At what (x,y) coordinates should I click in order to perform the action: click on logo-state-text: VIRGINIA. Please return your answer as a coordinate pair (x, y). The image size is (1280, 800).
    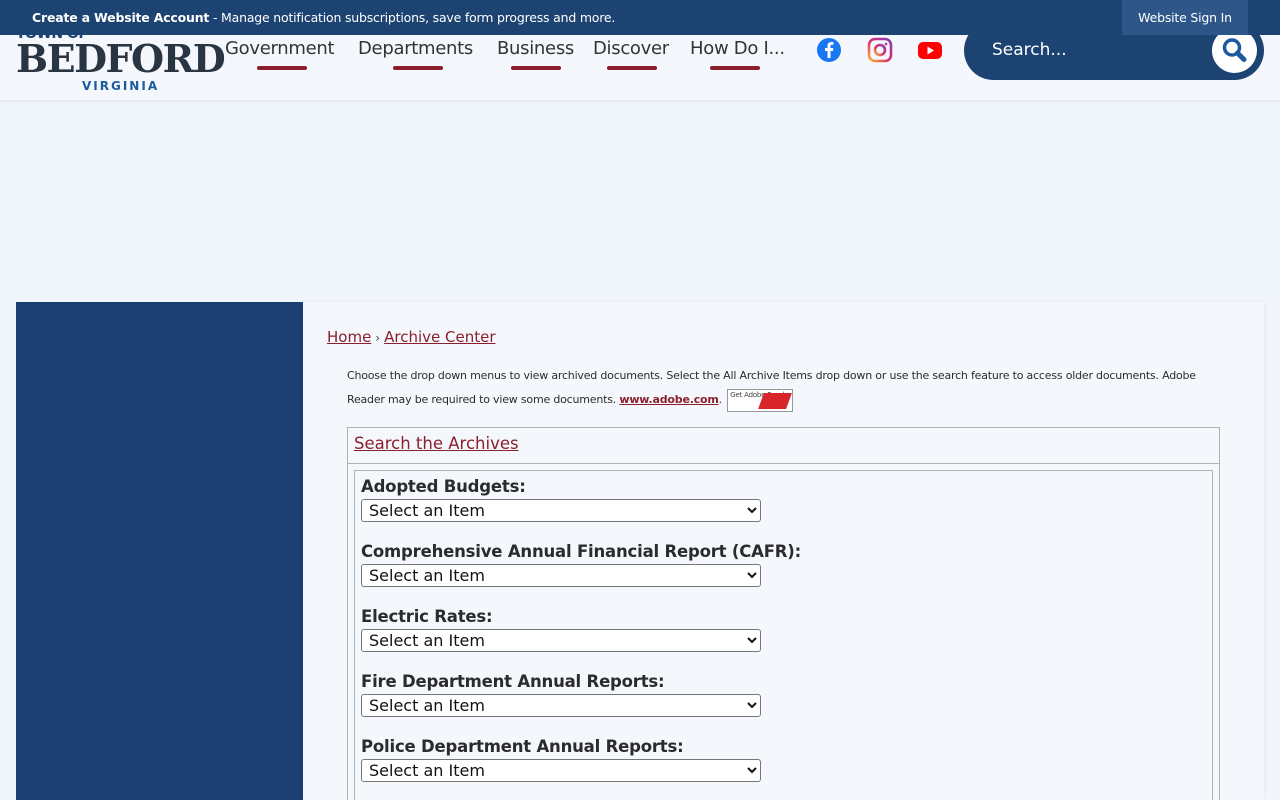
    Looking at the image, I should click on (121, 86).